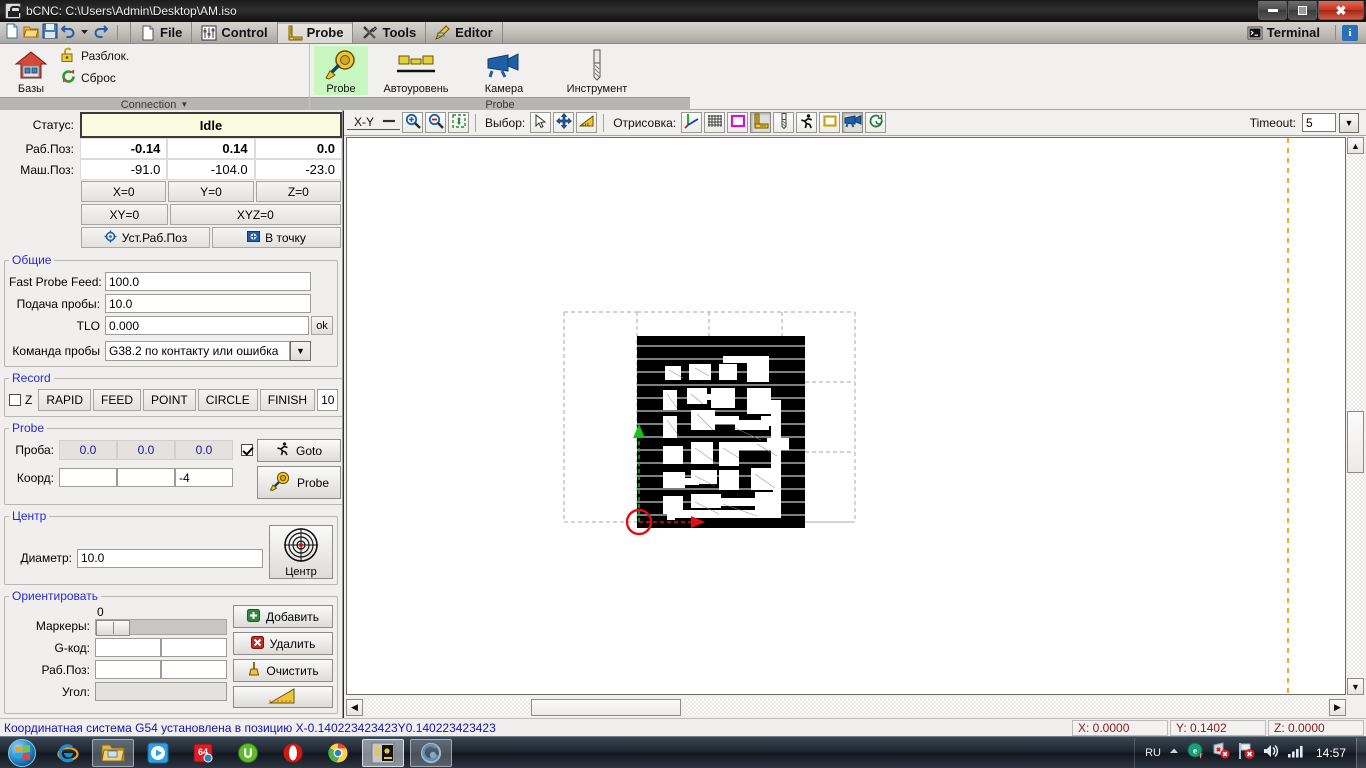 The width and height of the screenshot is (1366, 768). What do you see at coordinates (154, 104) in the screenshot?
I see `ribbon-group-connection-label: Connection ▼` at bounding box center [154, 104].